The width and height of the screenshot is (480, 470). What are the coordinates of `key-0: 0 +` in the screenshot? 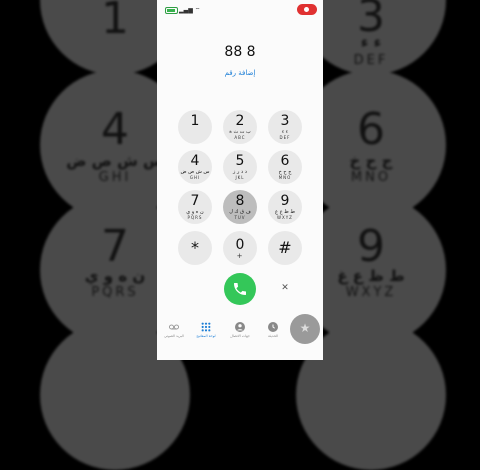 It's located at (240, 248).